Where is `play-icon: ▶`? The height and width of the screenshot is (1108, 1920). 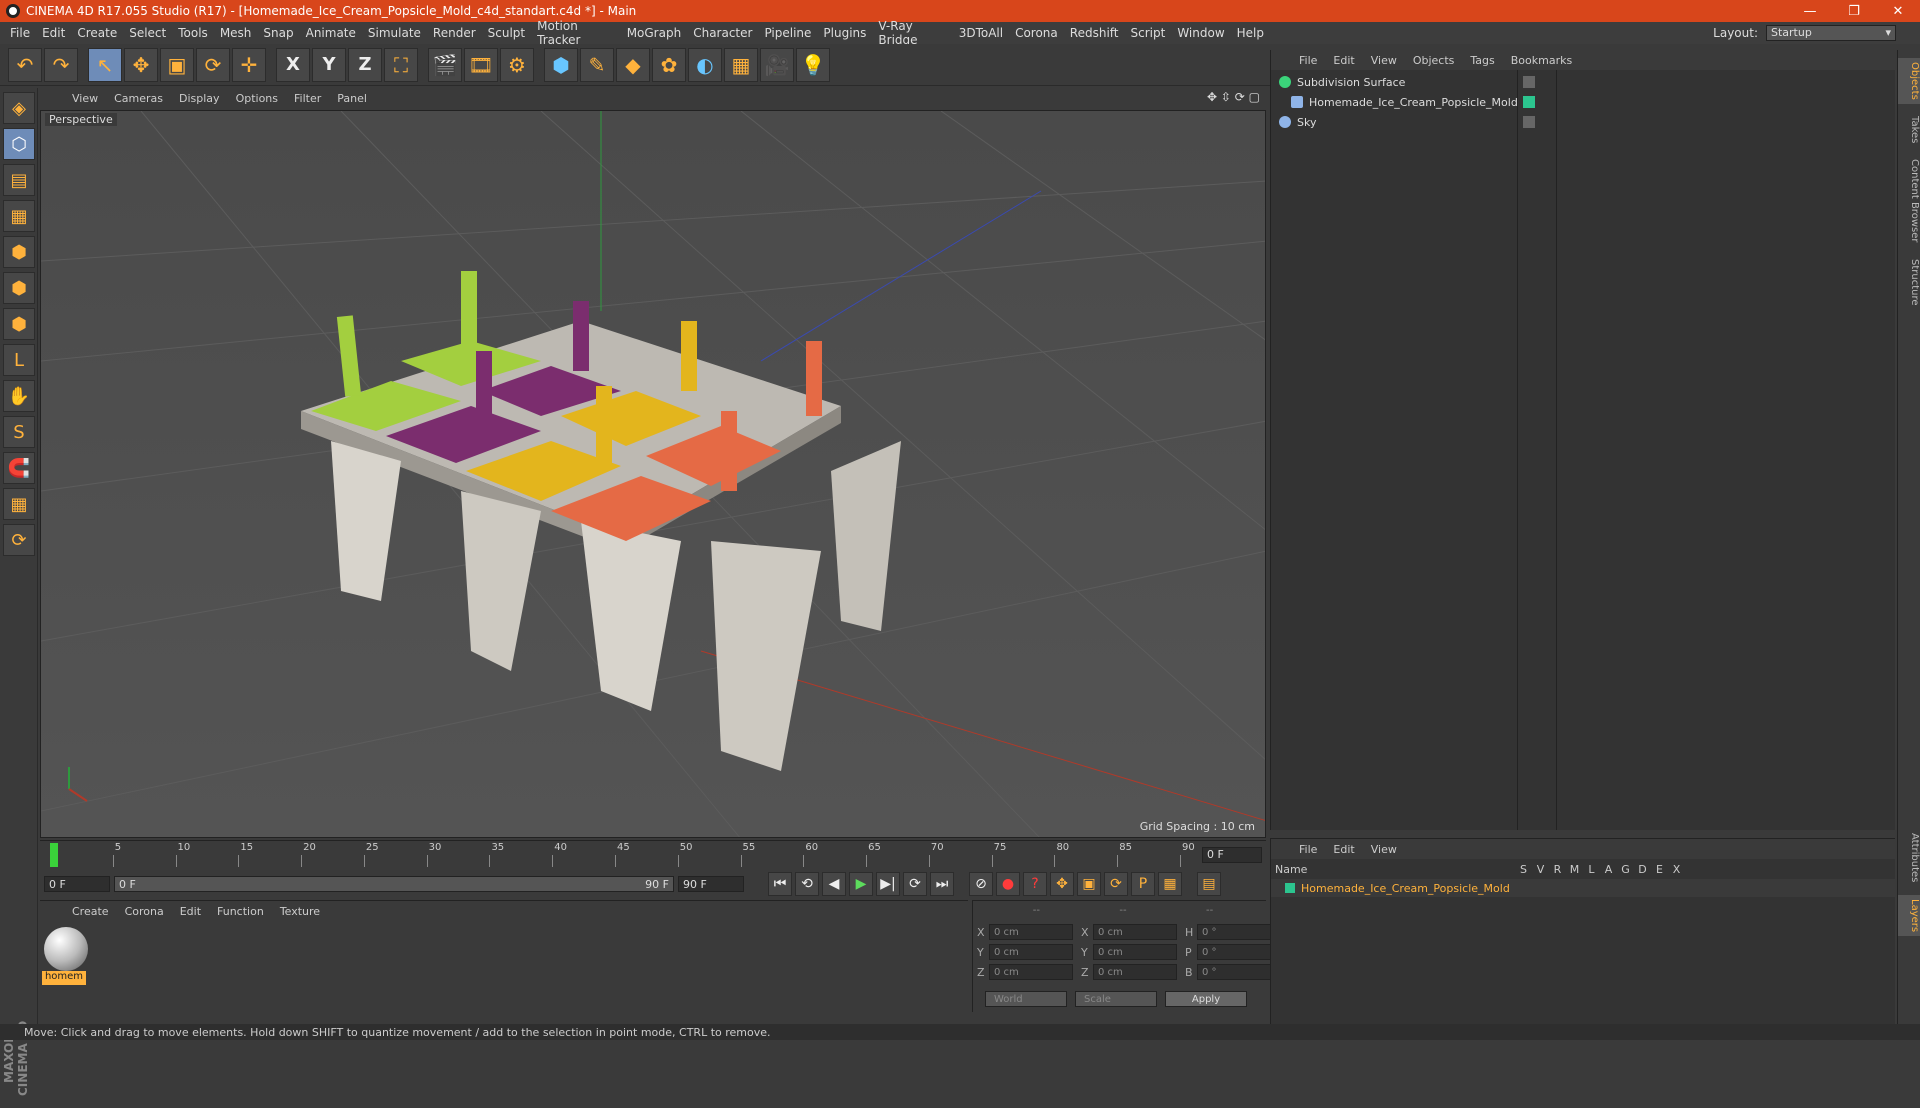 play-icon: ▶ is located at coordinates (861, 884).